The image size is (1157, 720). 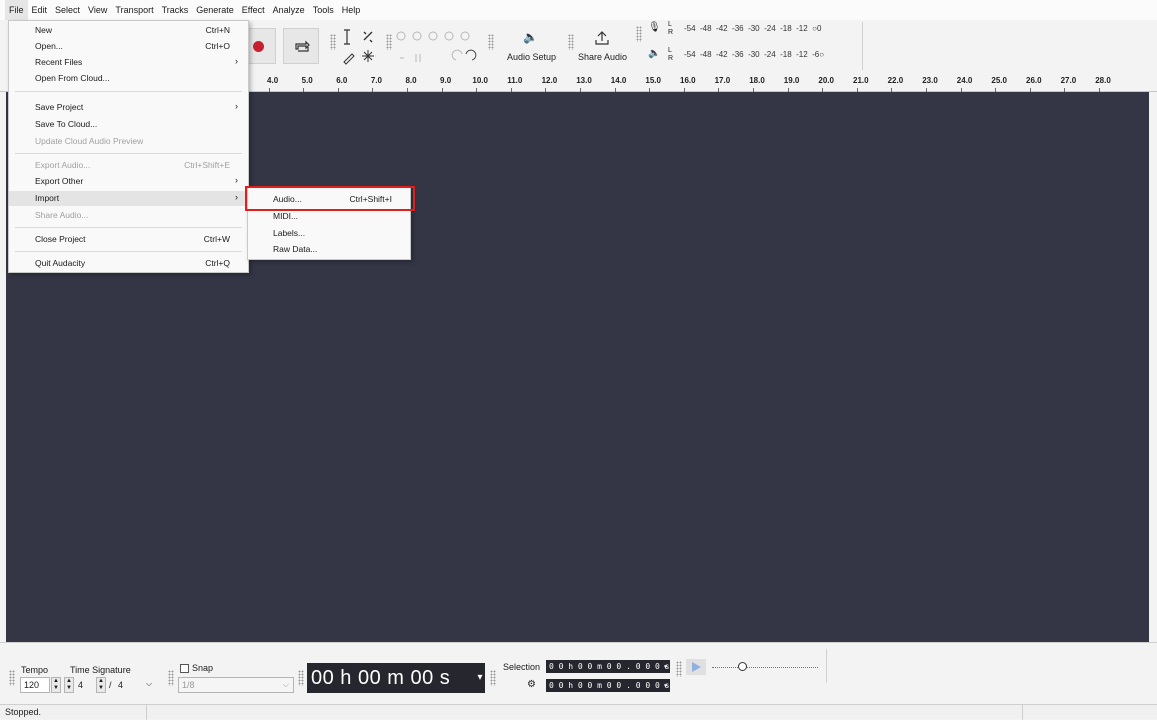 What do you see at coordinates (433, 36) in the screenshot?
I see `zoom-sel-icon` at bounding box center [433, 36].